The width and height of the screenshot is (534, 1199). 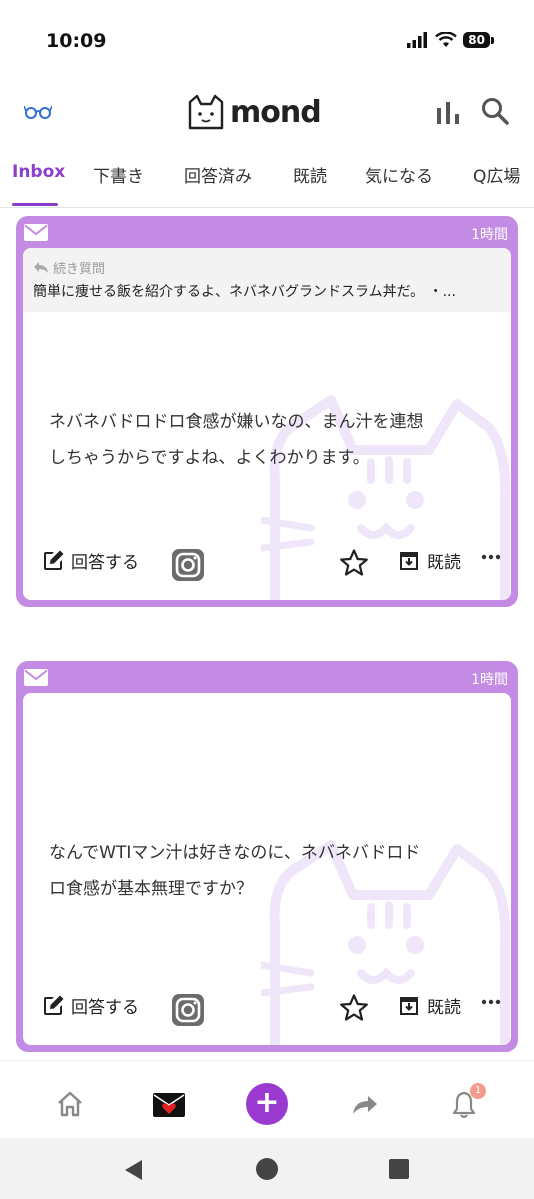 What do you see at coordinates (209, 458) in the screenshot?
I see `question-line: しちゃうからですよね、よくわかります。` at bounding box center [209, 458].